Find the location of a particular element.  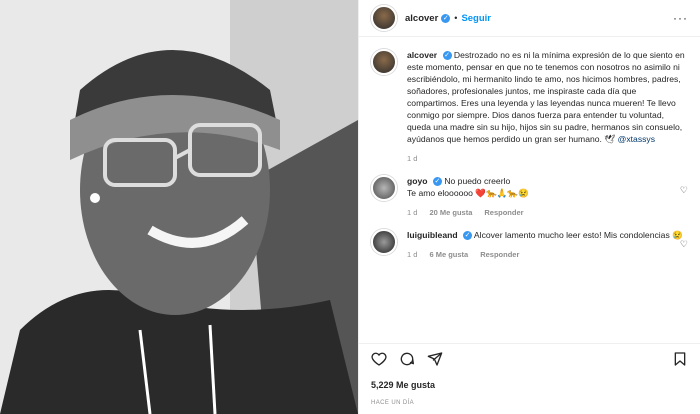

comment-meta: 1 d 20 Me gusta Responder is located at coordinates (547, 213).